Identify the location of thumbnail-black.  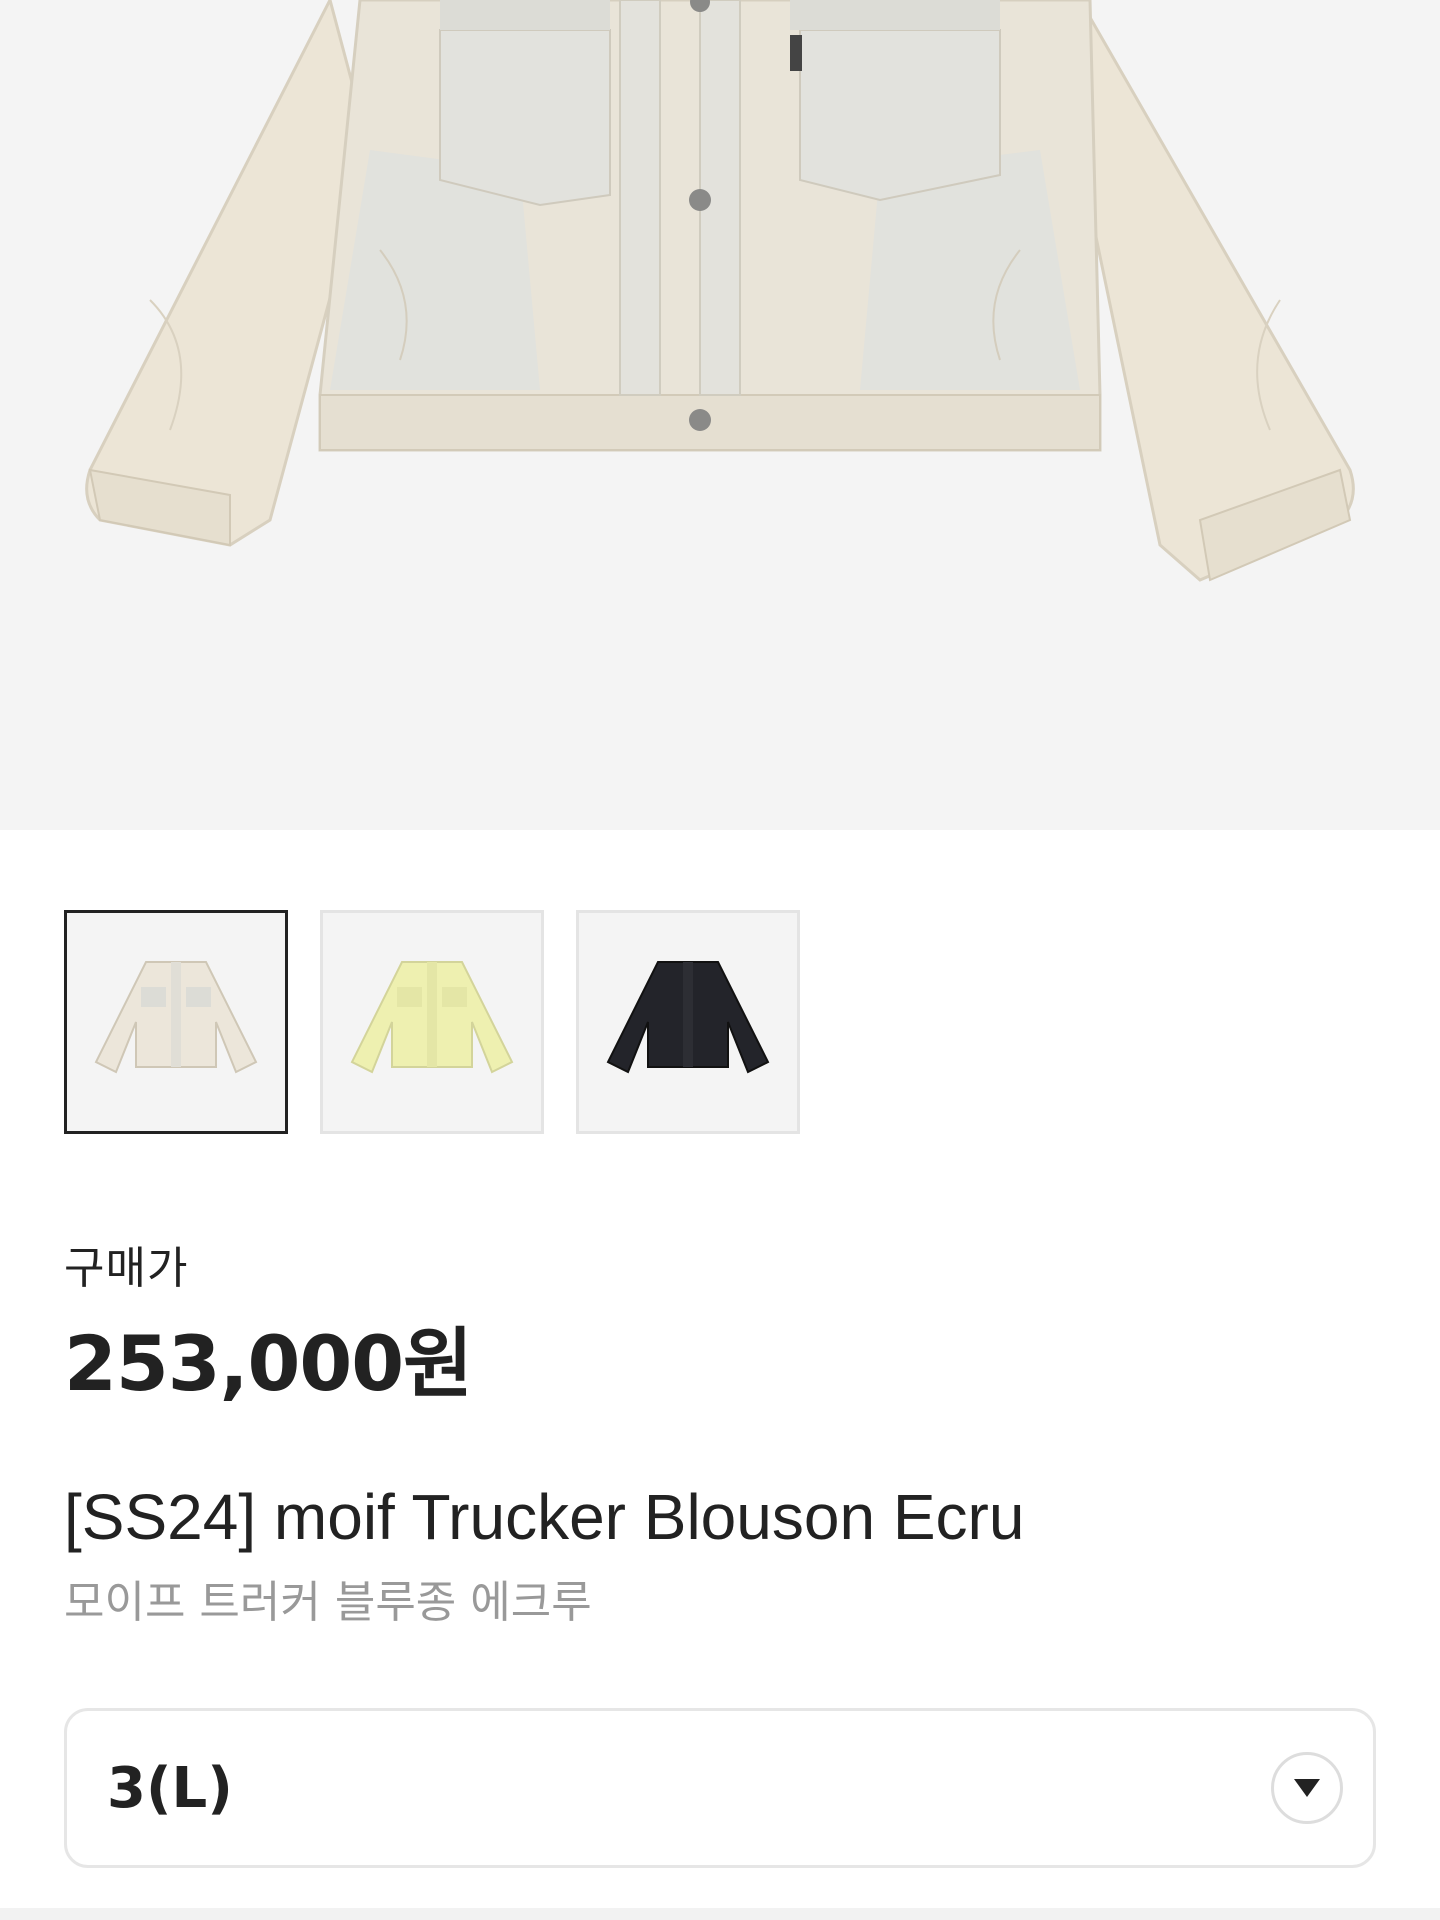
(688, 1022).